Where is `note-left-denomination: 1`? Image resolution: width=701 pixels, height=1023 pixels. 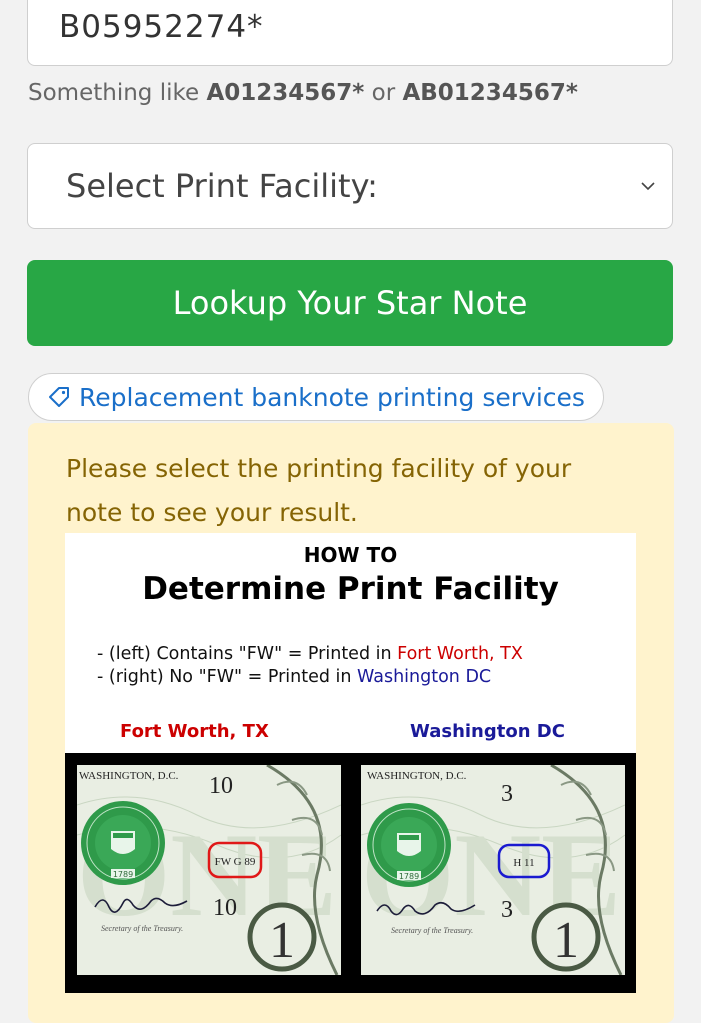
note-left-denomination: 1 is located at coordinates (282, 940).